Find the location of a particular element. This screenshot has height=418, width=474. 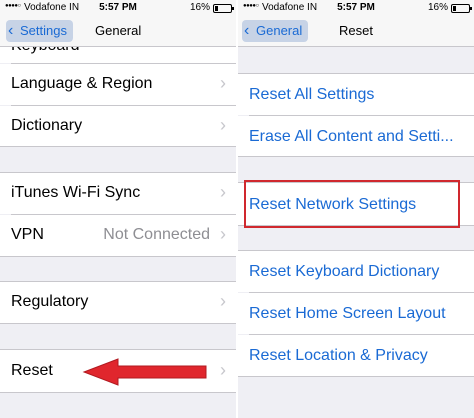

nav-bar: ‹ Settings General is located at coordinates (118, 31).